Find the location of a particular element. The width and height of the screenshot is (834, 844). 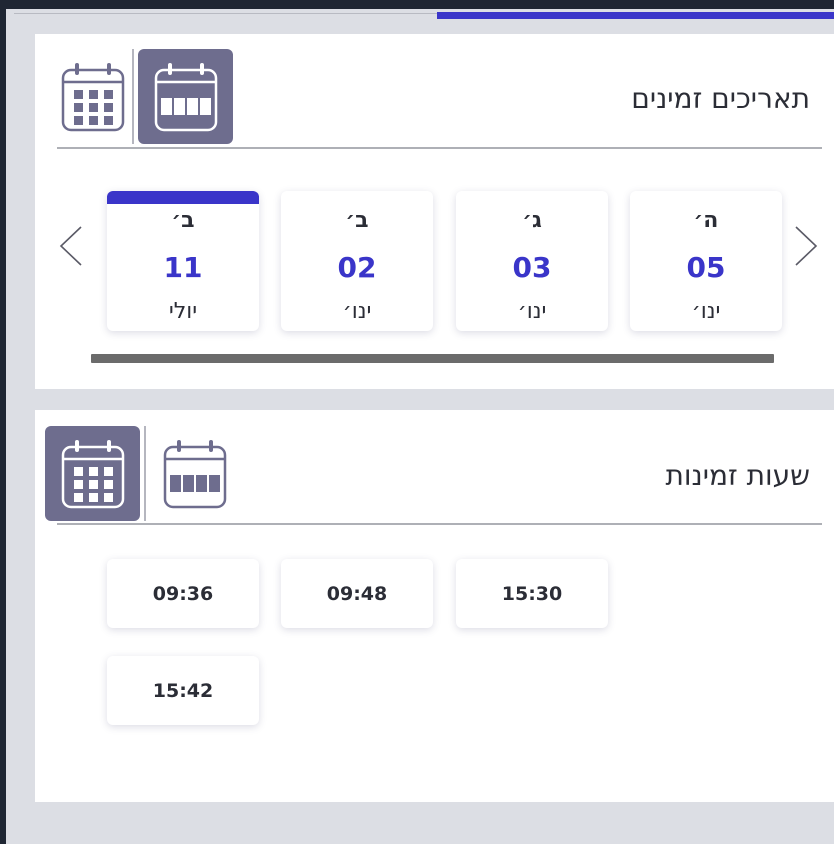

times-view-toggle is located at coordinates (142, 473).